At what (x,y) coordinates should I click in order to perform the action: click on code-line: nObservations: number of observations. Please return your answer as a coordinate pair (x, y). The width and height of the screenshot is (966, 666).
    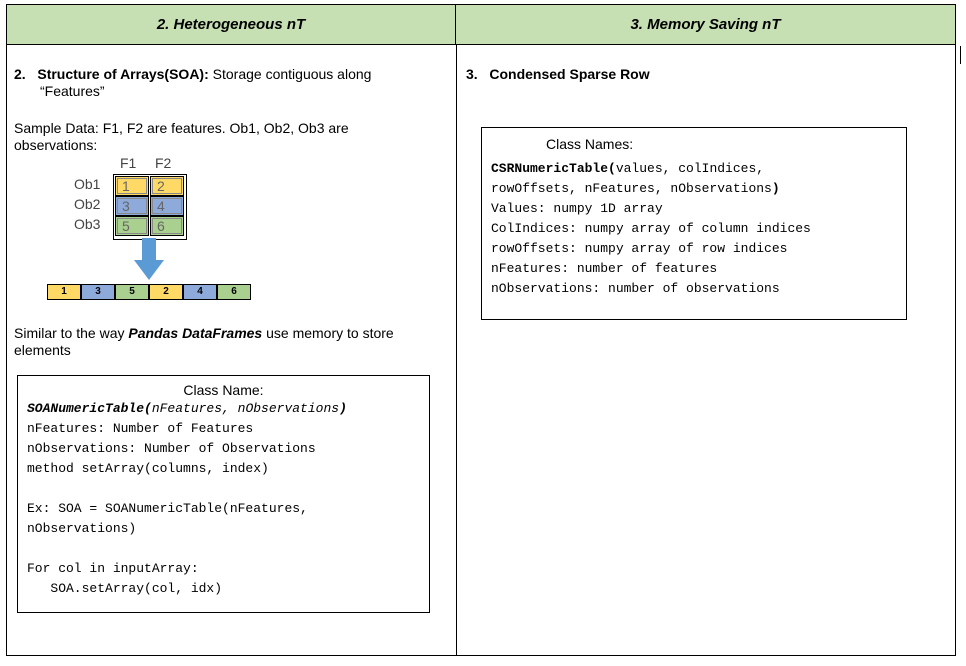
    Looking at the image, I should click on (635, 288).